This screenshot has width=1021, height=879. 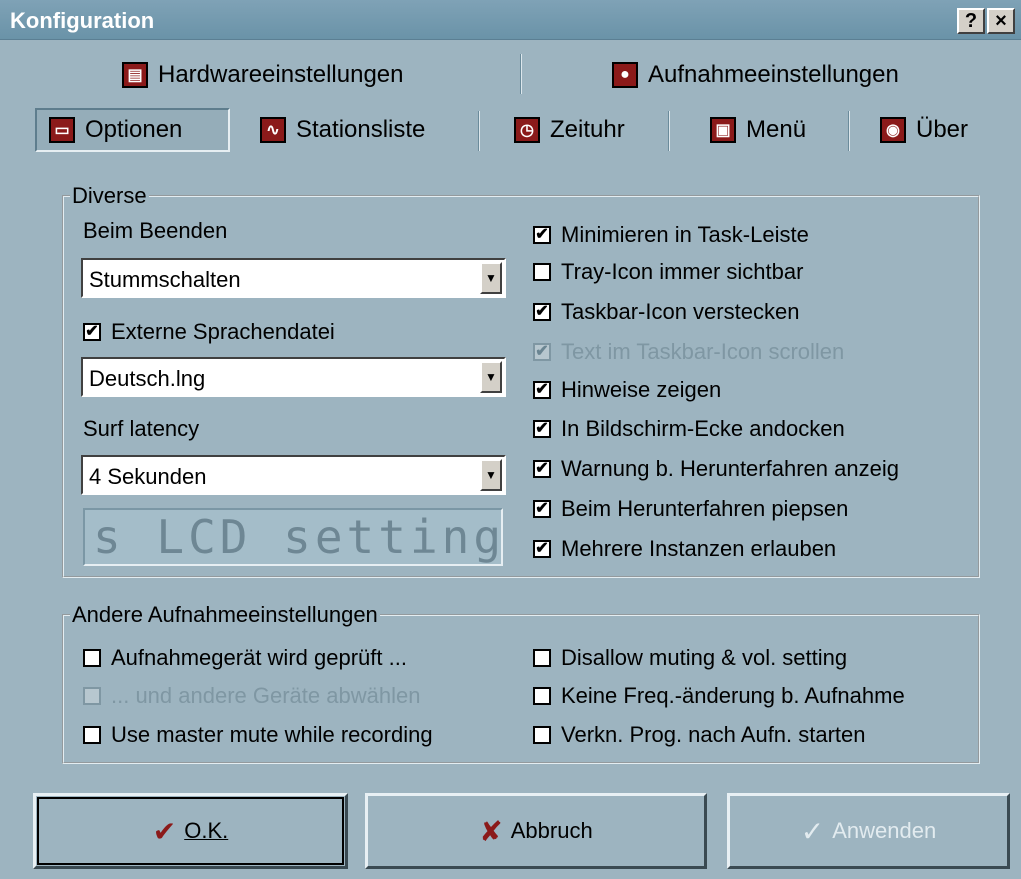 I want to click on checkbox-taskbar-icon-verstecken: ✔ Taskbar-Icon verstecken, so click(x=666, y=312).